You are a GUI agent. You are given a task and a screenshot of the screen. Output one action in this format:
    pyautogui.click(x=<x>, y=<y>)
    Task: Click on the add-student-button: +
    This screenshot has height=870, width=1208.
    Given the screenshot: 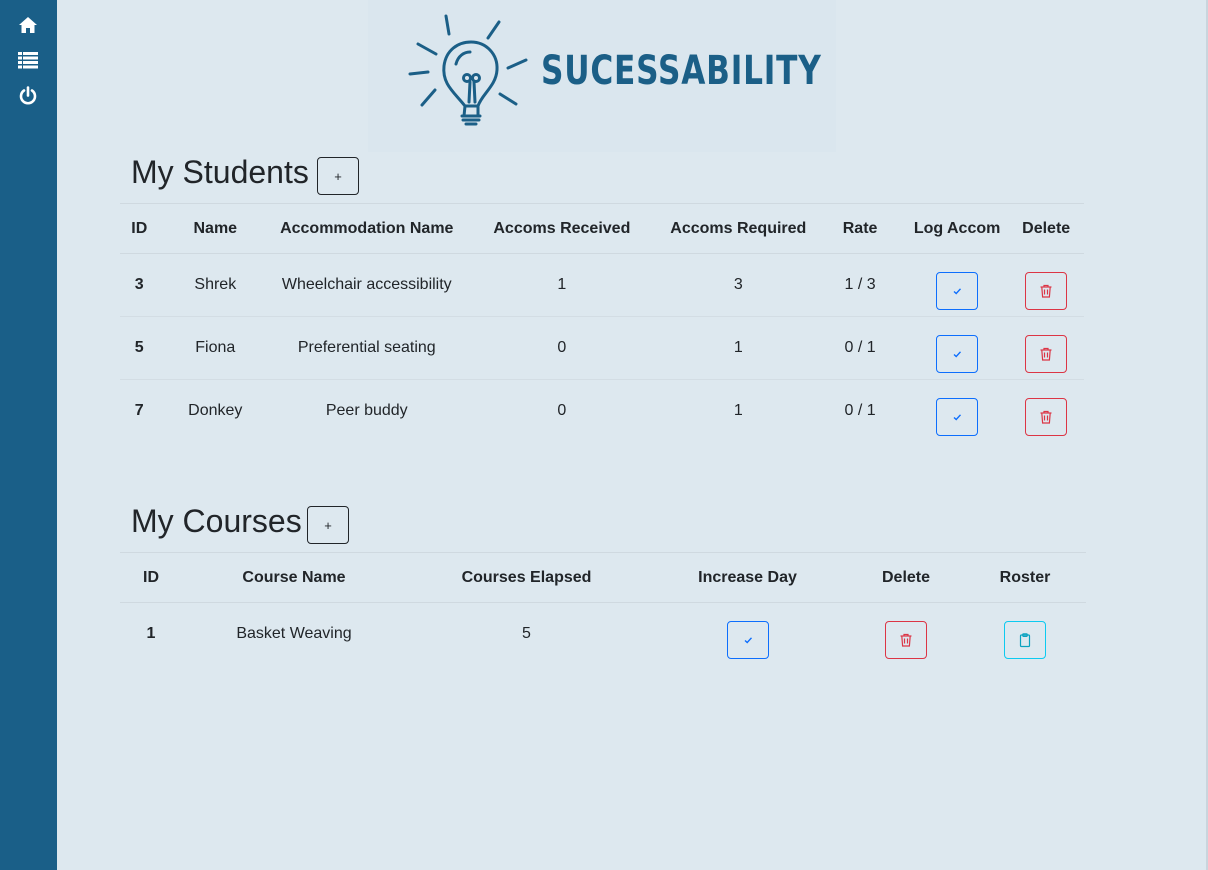 What is the action you would take?
    pyautogui.click(x=338, y=176)
    